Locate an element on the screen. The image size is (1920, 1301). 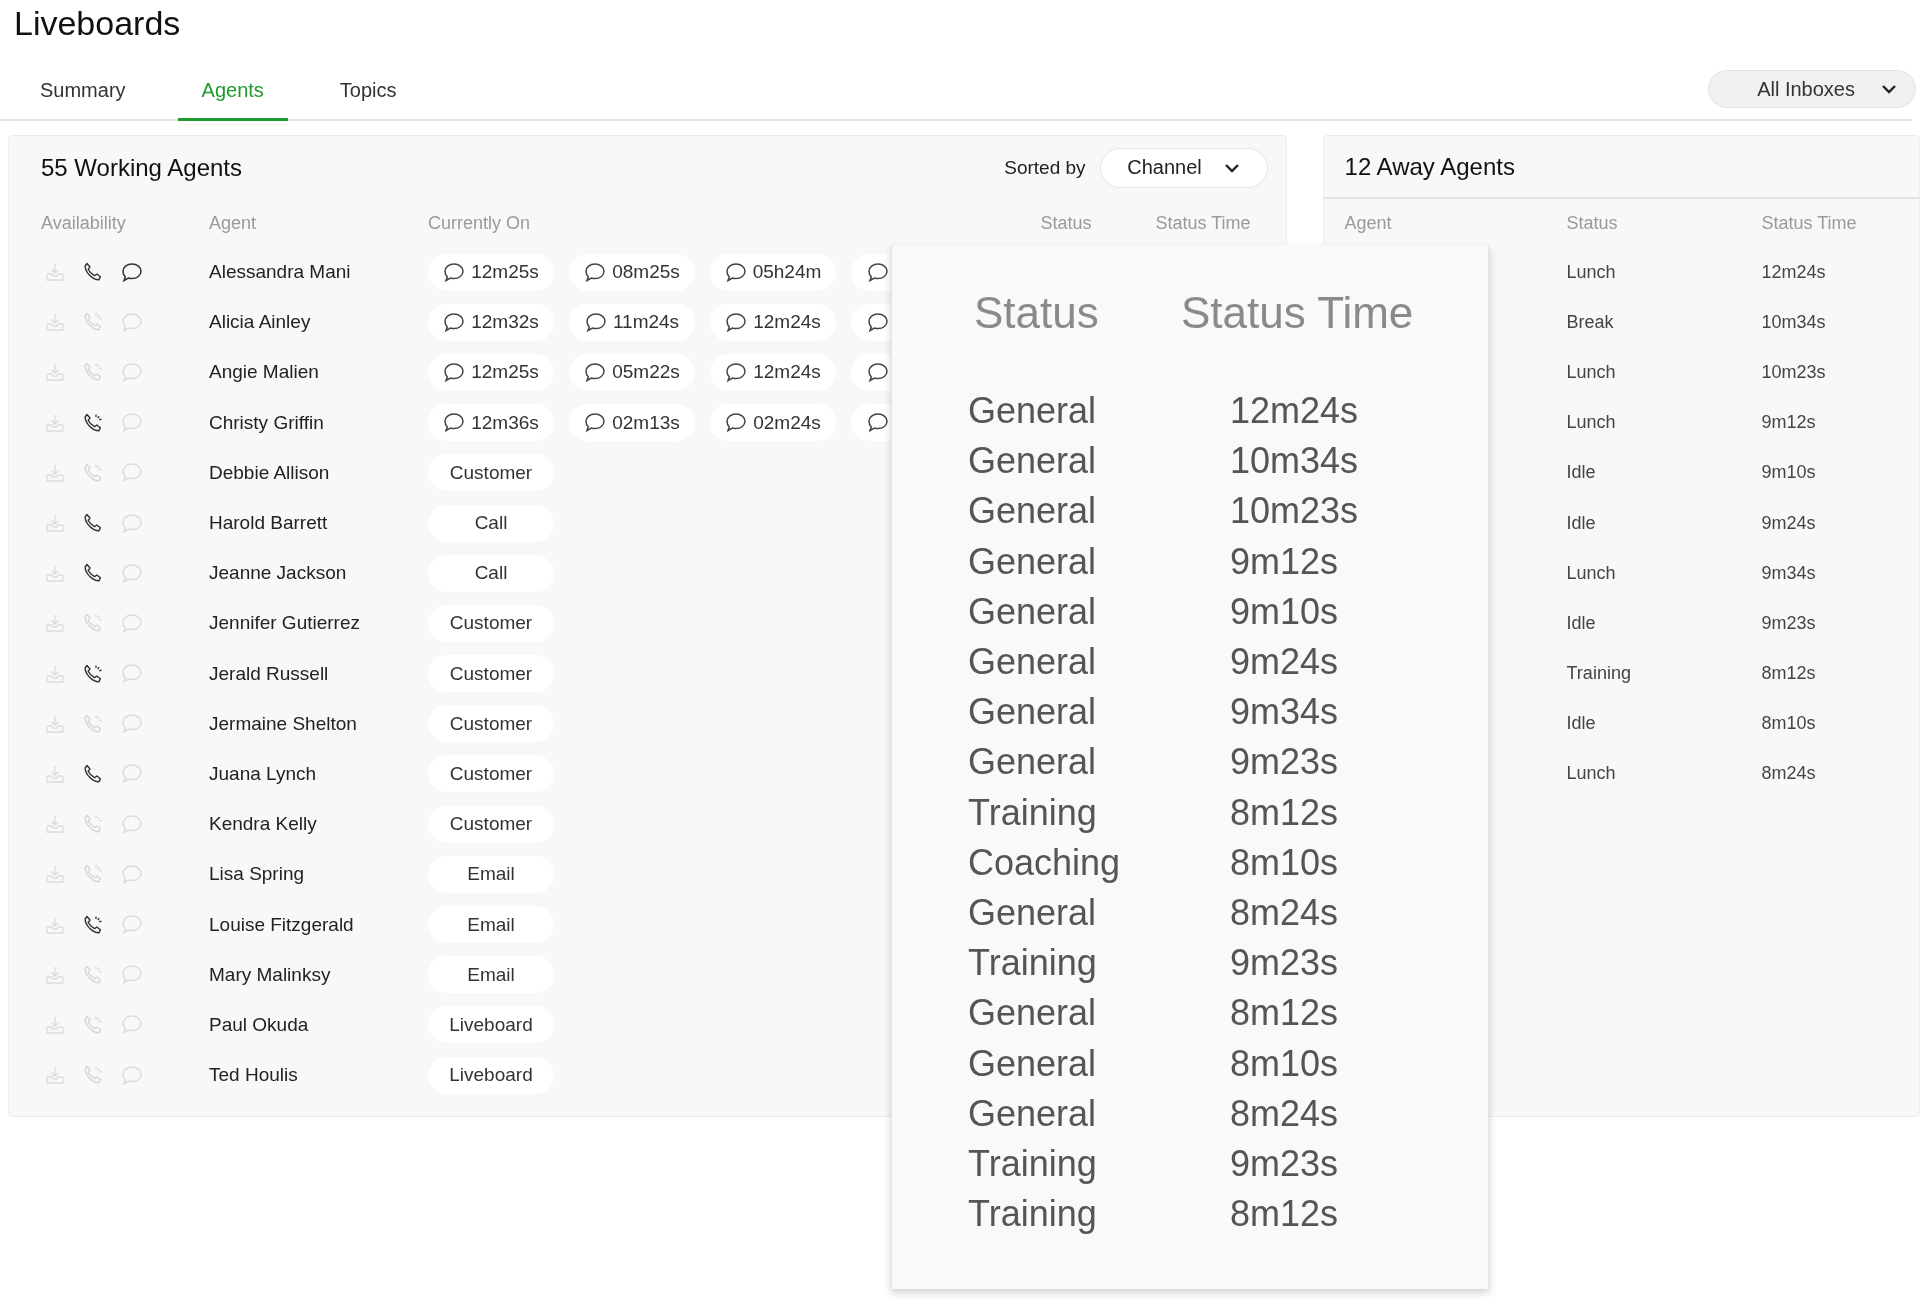
inbox-dropdown: All Inboxes is located at coordinates (1812, 89).